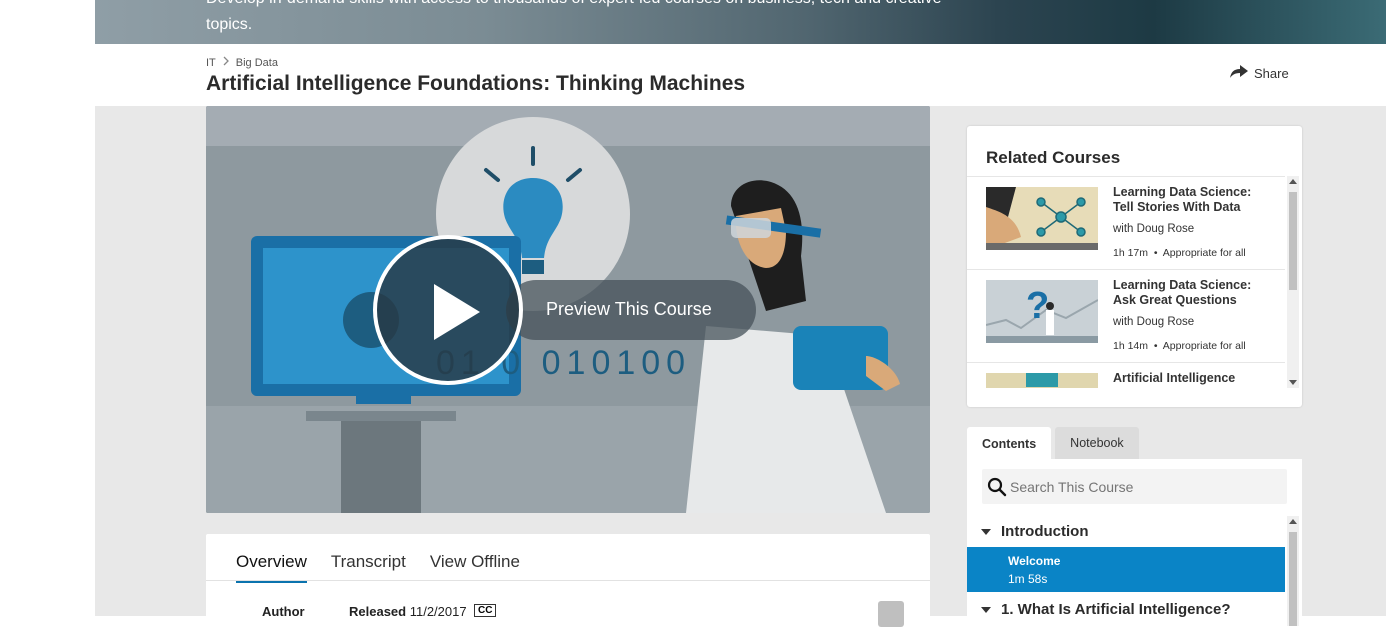  I want to click on detail-tabs: Overview Transcript View Offline, so click(378, 567).